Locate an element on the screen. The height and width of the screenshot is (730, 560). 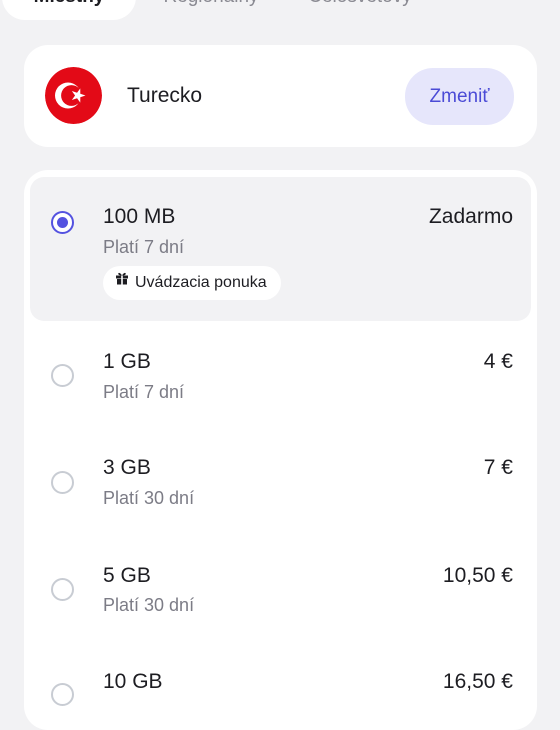
plan-option-10gb: 10 GB 16,50 € is located at coordinates (280, 692).